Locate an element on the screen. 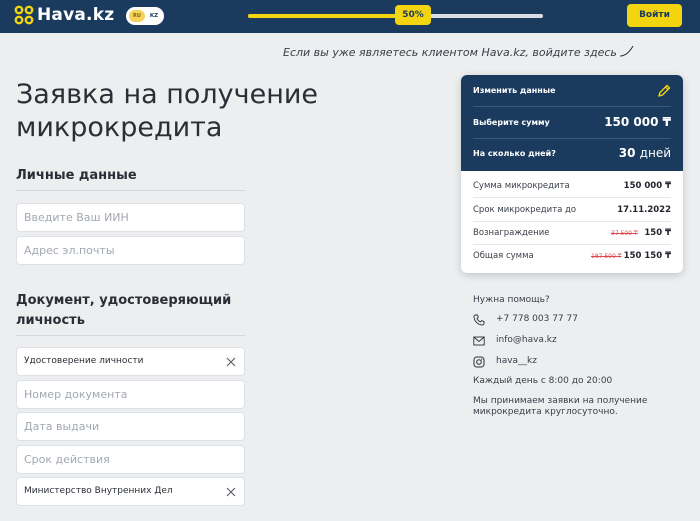 Image resolution: width=700 pixels, height=521 pixels. phone-number: +7 778 003 77 77 is located at coordinates (537, 319).